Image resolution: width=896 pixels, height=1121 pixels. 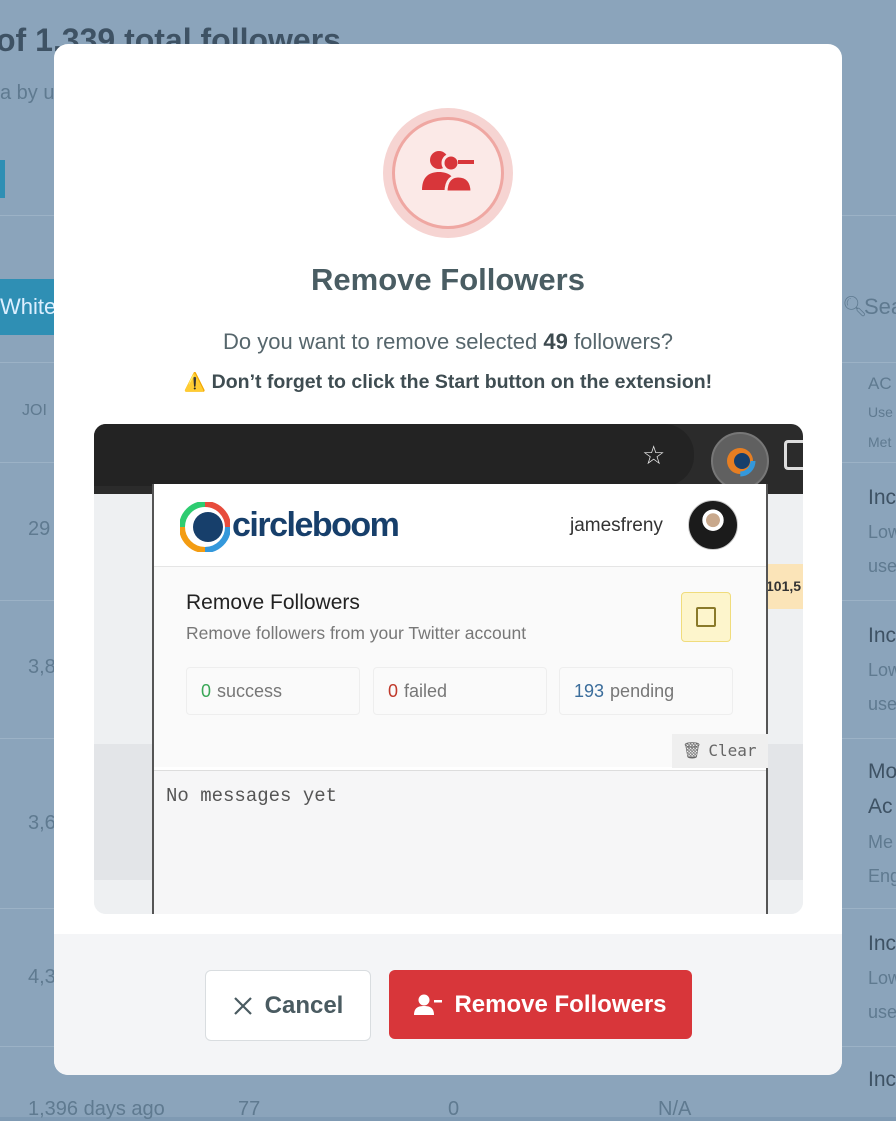 What do you see at coordinates (454, 1109) in the screenshot?
I see `bg-bottom-cell: 0` at bounding box center [454, 1109].